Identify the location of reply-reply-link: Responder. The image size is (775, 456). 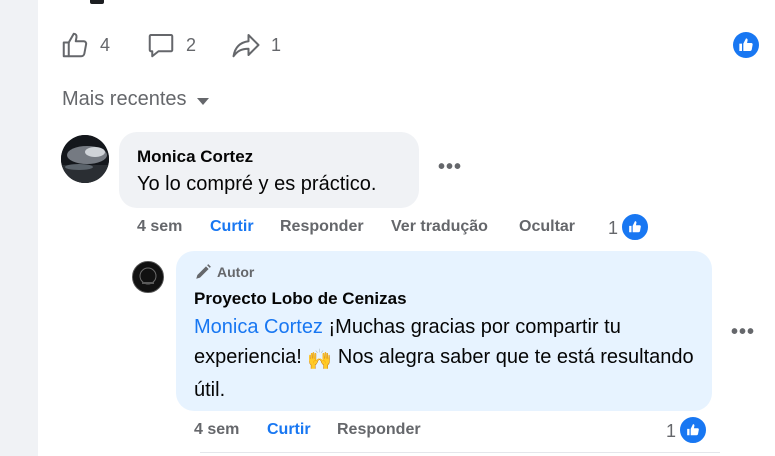
(379, 430).